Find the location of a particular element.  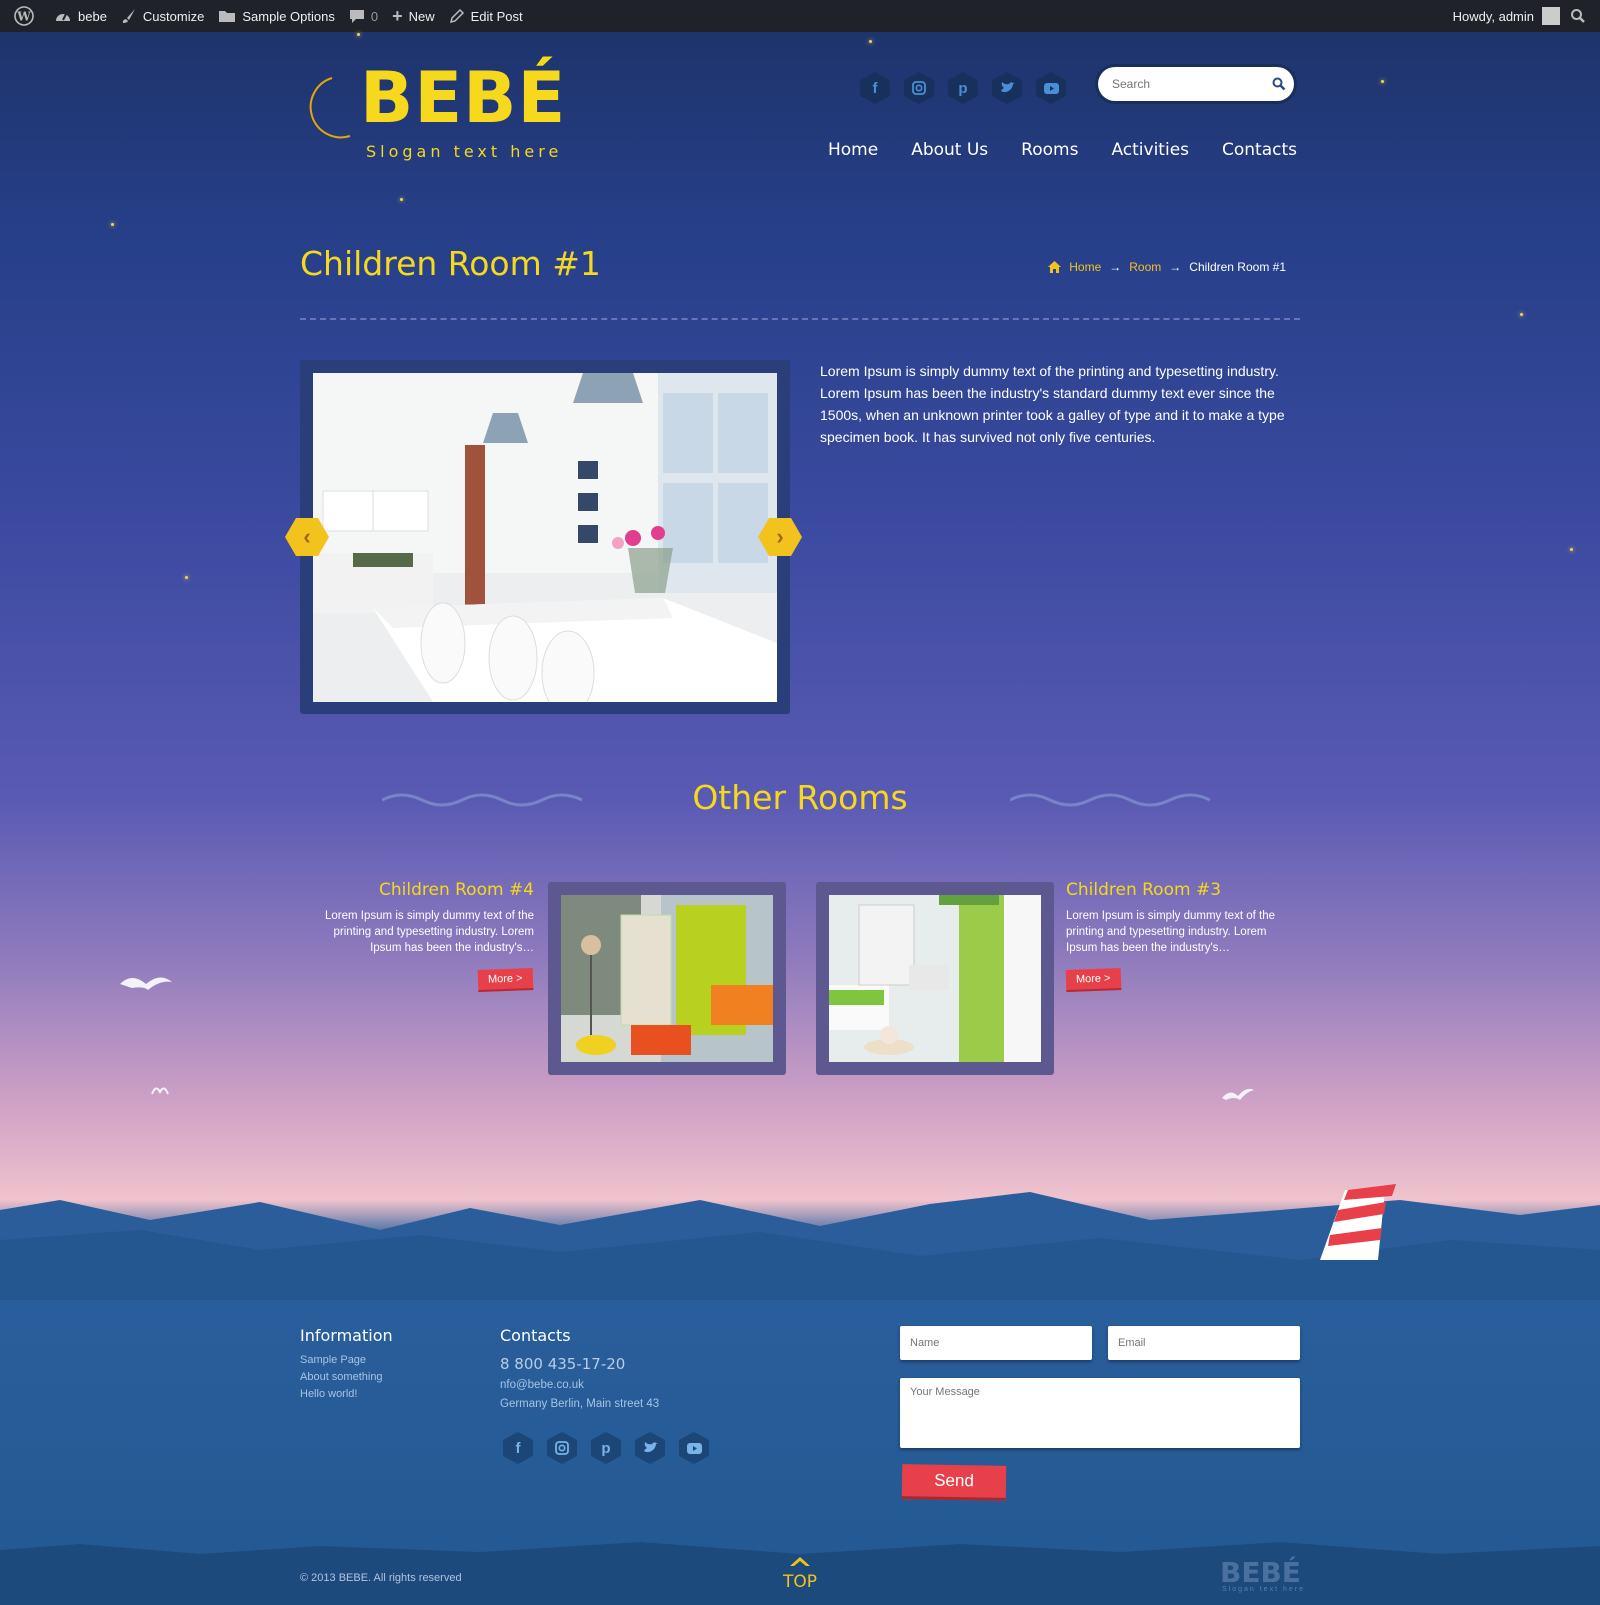

back-to-top-label: TOP is located at coordinates (800, 1582).